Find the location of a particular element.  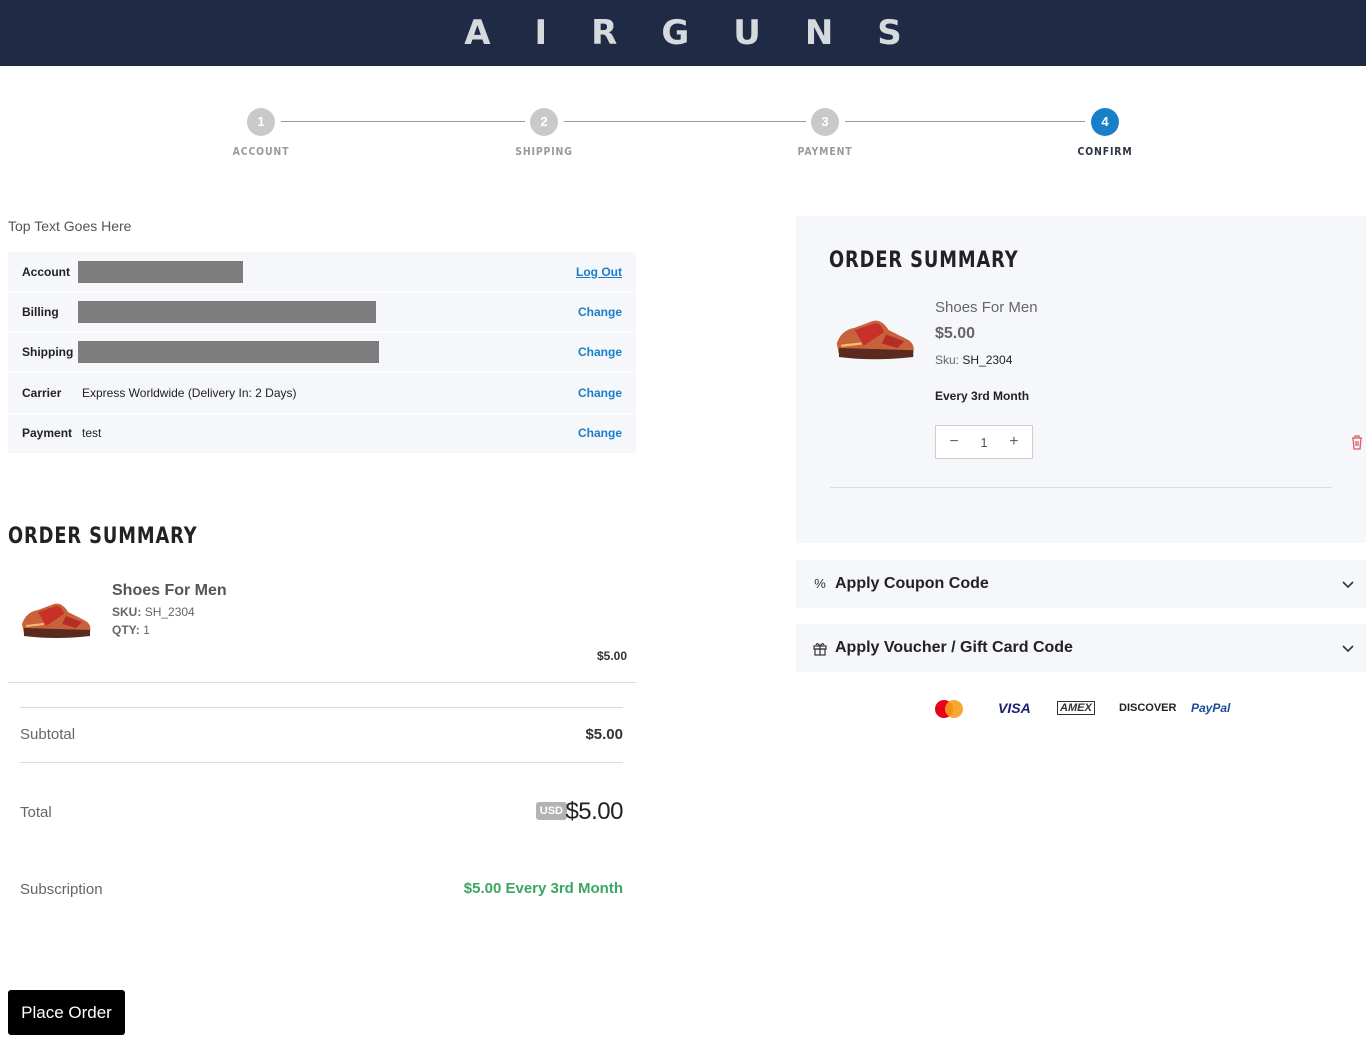

step-label: ACCOUNT is located at coordinates (261, 151).